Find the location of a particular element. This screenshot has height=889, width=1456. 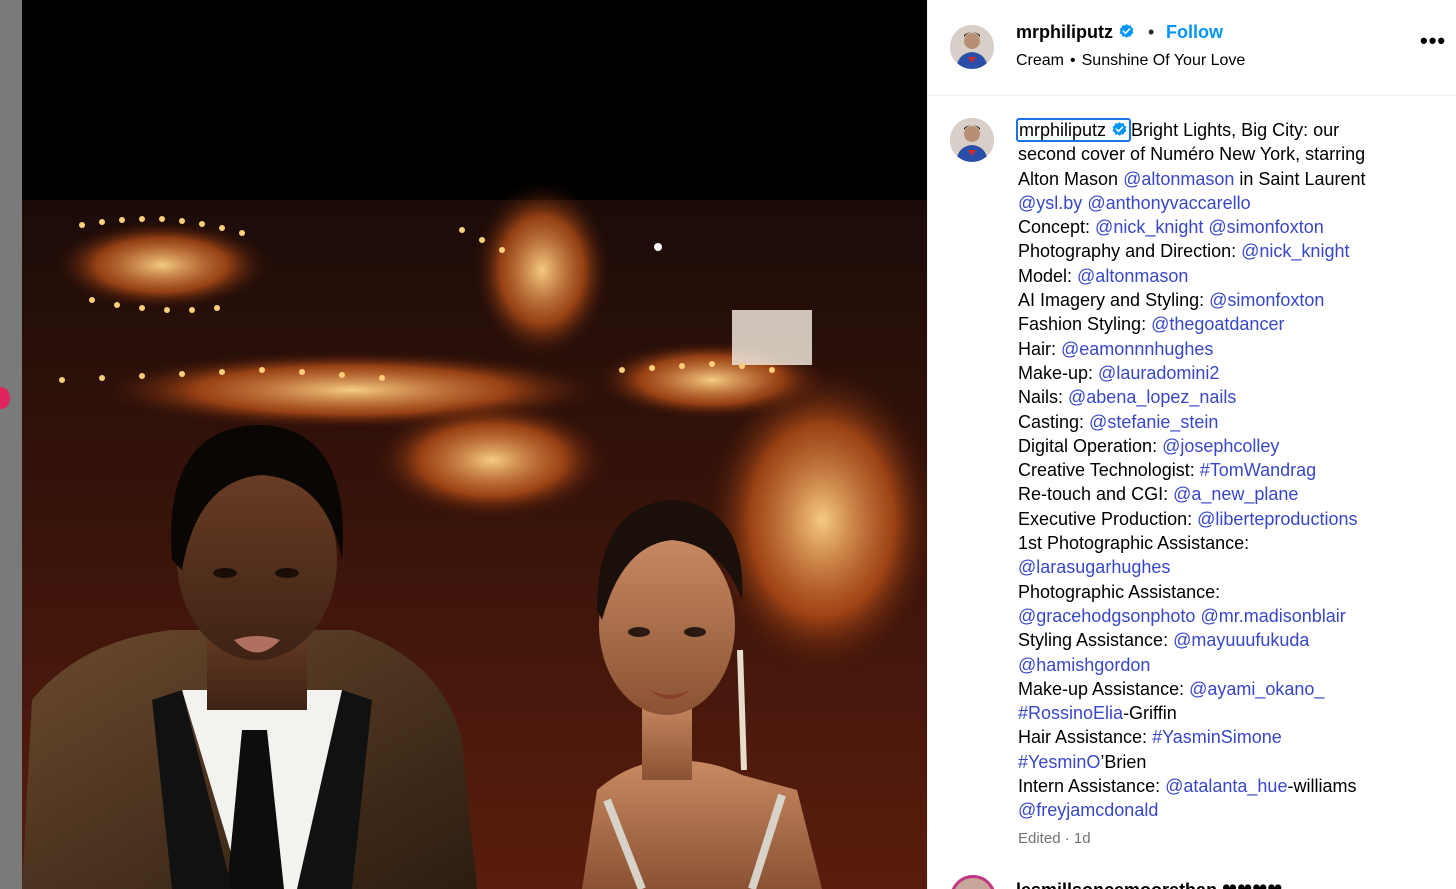

caption-text-span: Intern Assistance: is located at coordinates (1092, 786).